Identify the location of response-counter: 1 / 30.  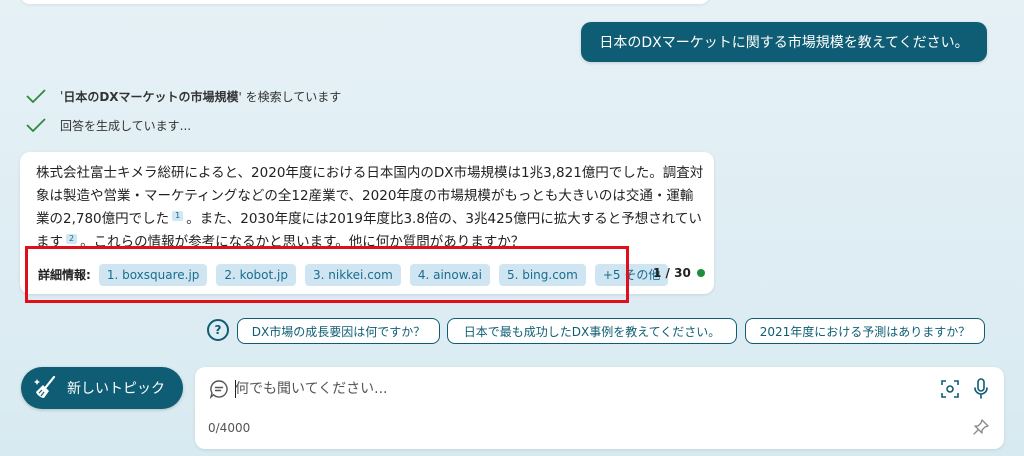
(679, 273).